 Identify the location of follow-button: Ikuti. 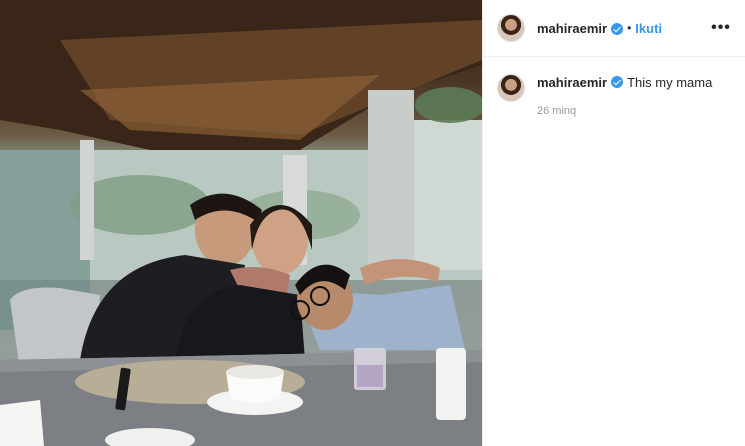
(648, 28).